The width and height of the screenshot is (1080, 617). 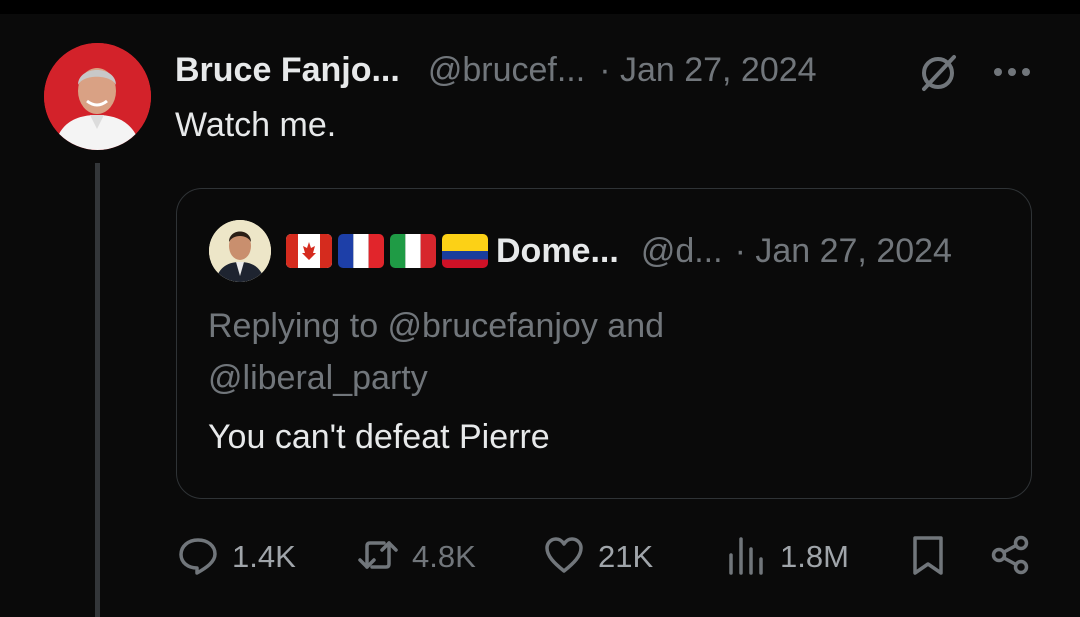 What do you see at coordinates (540, 557) in the screenshot?
I see `action-bar: 1.4K 4.8K 21K 1.8M` at bounding box center [540, 557].